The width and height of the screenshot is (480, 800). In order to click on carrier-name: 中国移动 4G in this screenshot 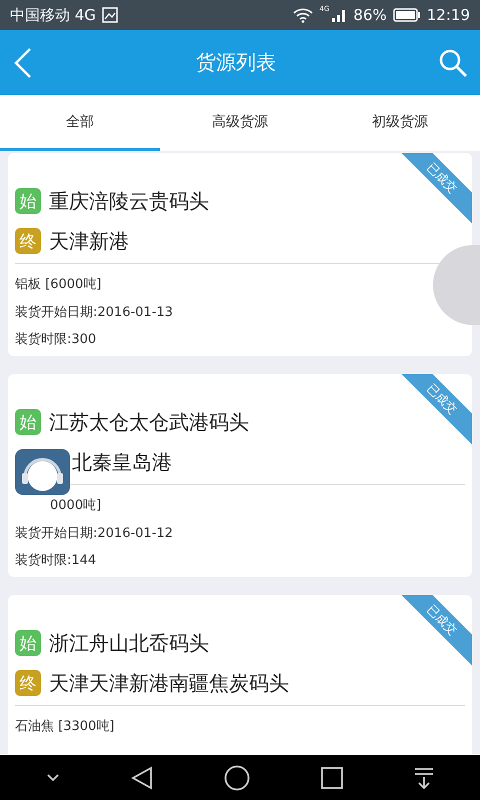, I will do `click(53, 15)`.